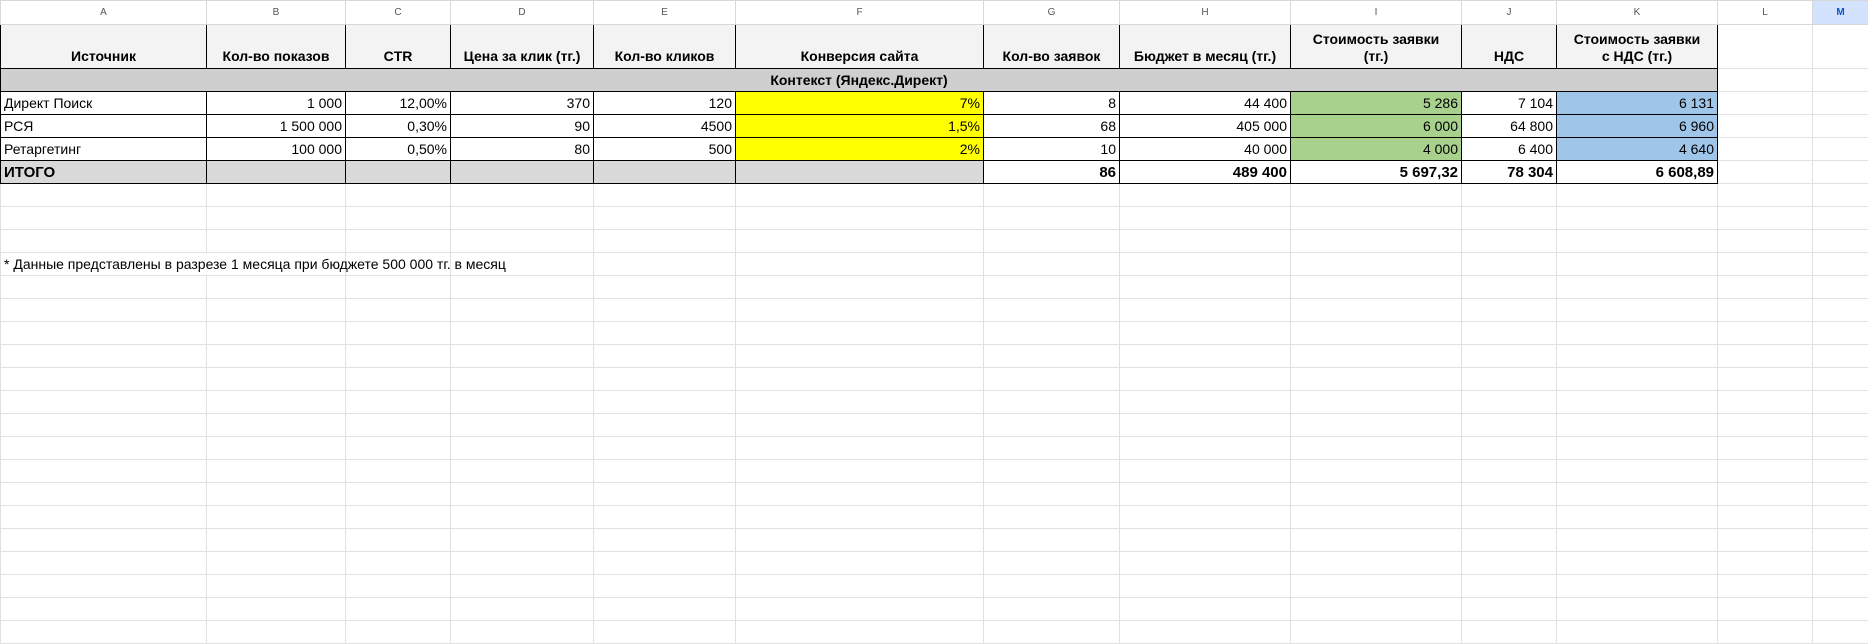  What do you see at coordinates (859, 149) in the screenshot?
I see `cell-conversion: 2%` at bounding box center [859, 149].